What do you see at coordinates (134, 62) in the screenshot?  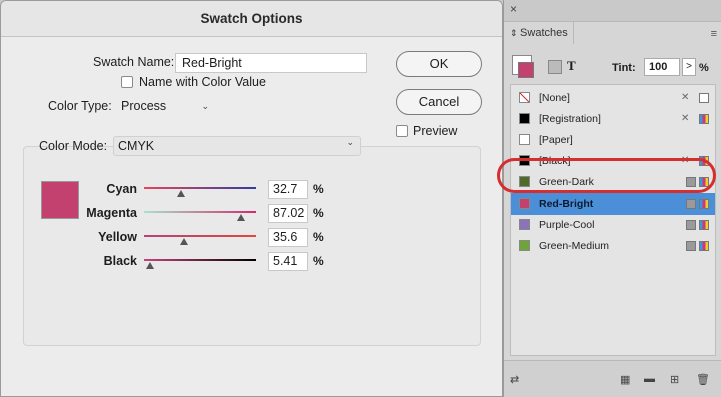 I see `swatch-name-label: Swatch Name:` at bounding box center [134, 62].